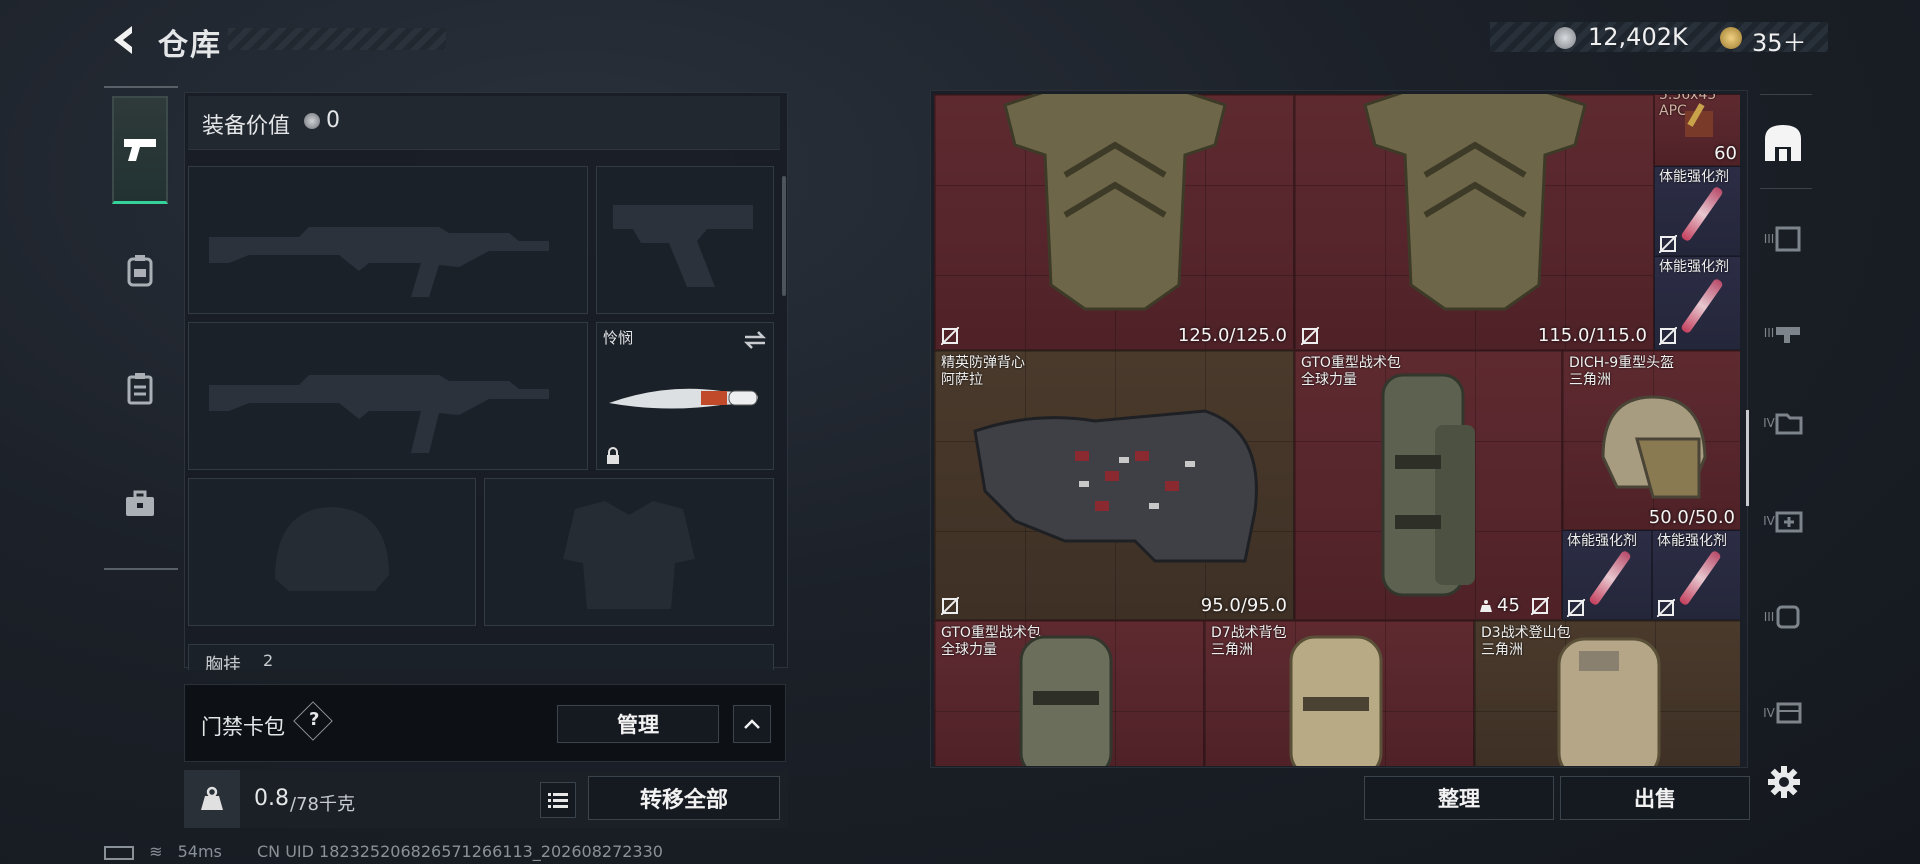  I want to click on item-gto-pack-2: GTO重型战术包 全球力量, so click(1069, 693).